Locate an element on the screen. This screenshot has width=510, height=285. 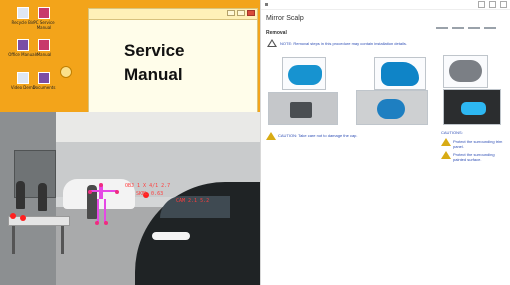
desktop-icon-label: Manual is located at coordinates (44, 54).